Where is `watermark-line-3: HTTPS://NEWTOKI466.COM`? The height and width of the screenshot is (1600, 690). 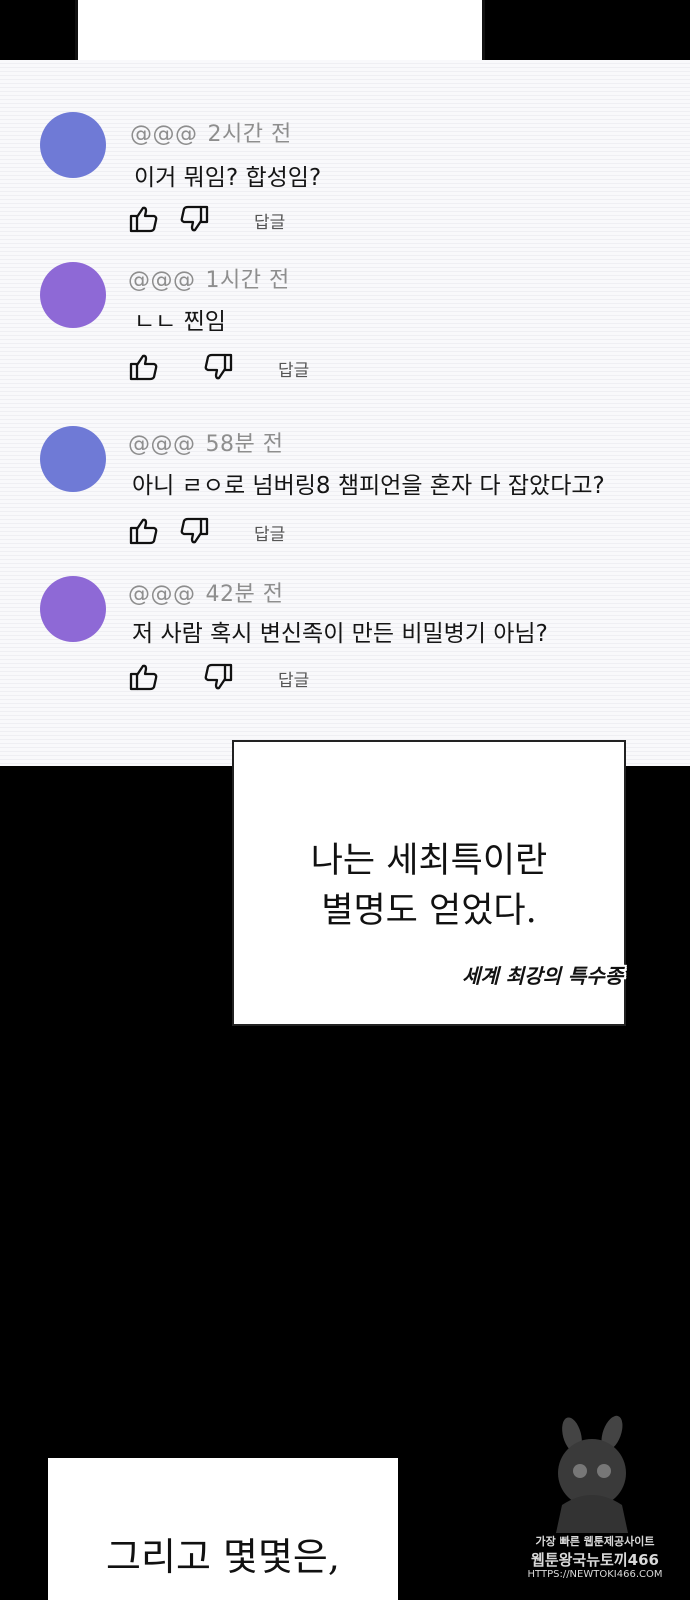 watermark-line-3: HTTPS://NEWTOKI466.COM is located at coordinates (595, 1574).